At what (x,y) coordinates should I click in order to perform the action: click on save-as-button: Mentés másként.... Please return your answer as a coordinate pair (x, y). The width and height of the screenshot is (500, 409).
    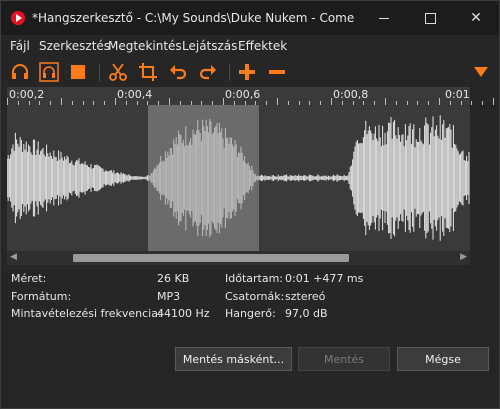
    Looking at the image, I should click on (233, 359).